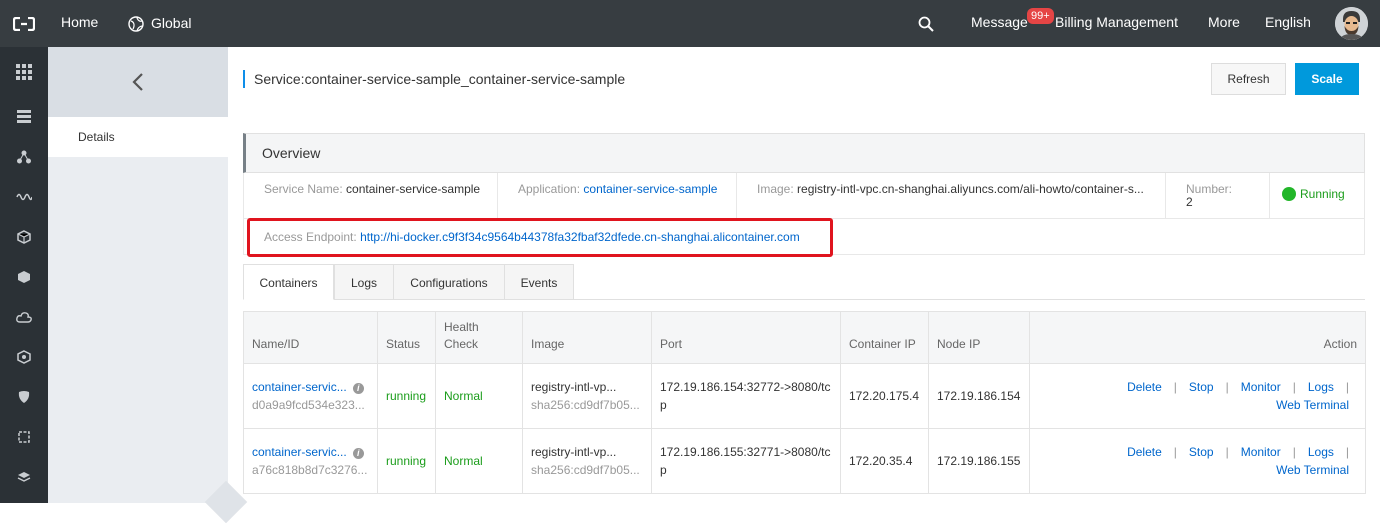 The height and width of the screenshot is (523, 1380). What do you see at coordinates (979, 337) in the screenshot?
I see `col-node-ip: Node IP` at bounding box center [979, 337].